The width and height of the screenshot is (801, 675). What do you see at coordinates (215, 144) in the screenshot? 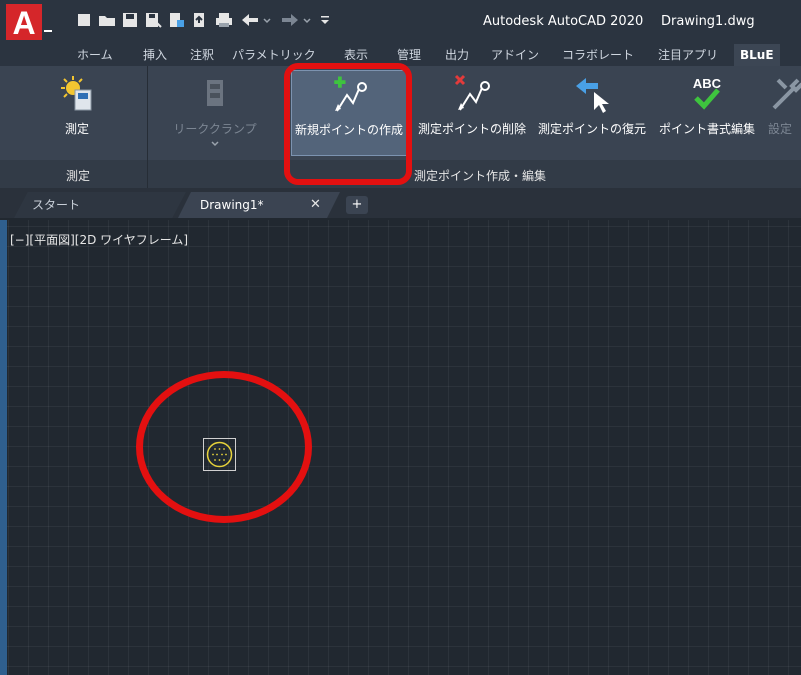
I see `chevron-down-icon` at bounding box center [215, 144].